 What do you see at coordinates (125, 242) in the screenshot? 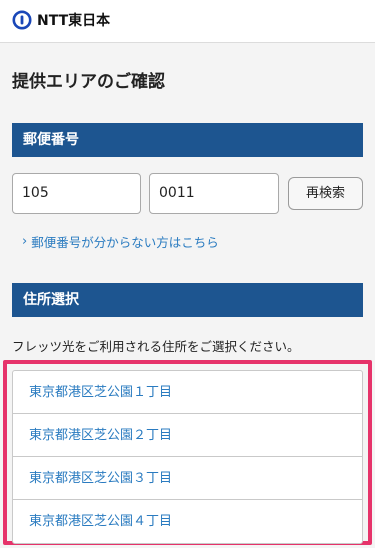
I see `postal-unknown-link-label: 郵便番号が分からない方はこちら` at bounding box center [125, 242].